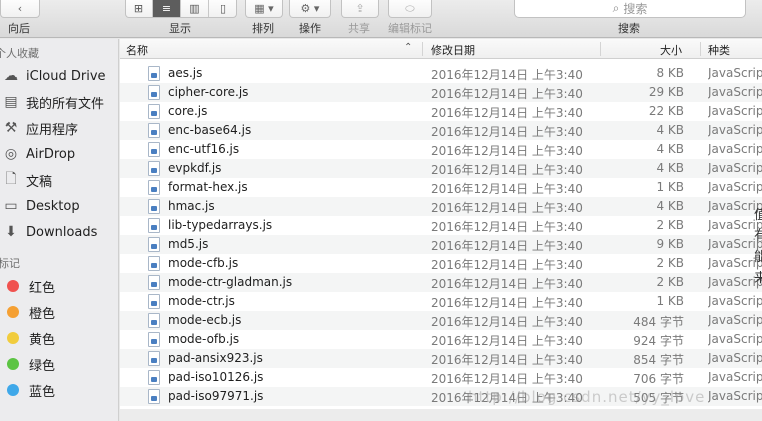 This screenshot has height=421, width=762. I want to click on sidebar-tag-green: 绿色, so click(60, 364).